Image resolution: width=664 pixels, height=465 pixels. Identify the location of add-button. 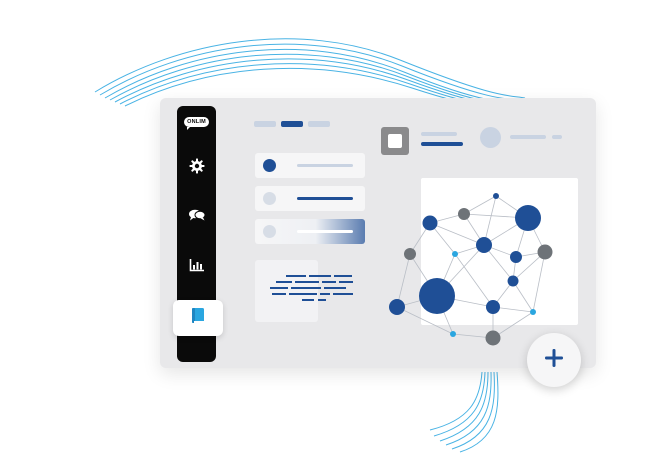
(554, 360).